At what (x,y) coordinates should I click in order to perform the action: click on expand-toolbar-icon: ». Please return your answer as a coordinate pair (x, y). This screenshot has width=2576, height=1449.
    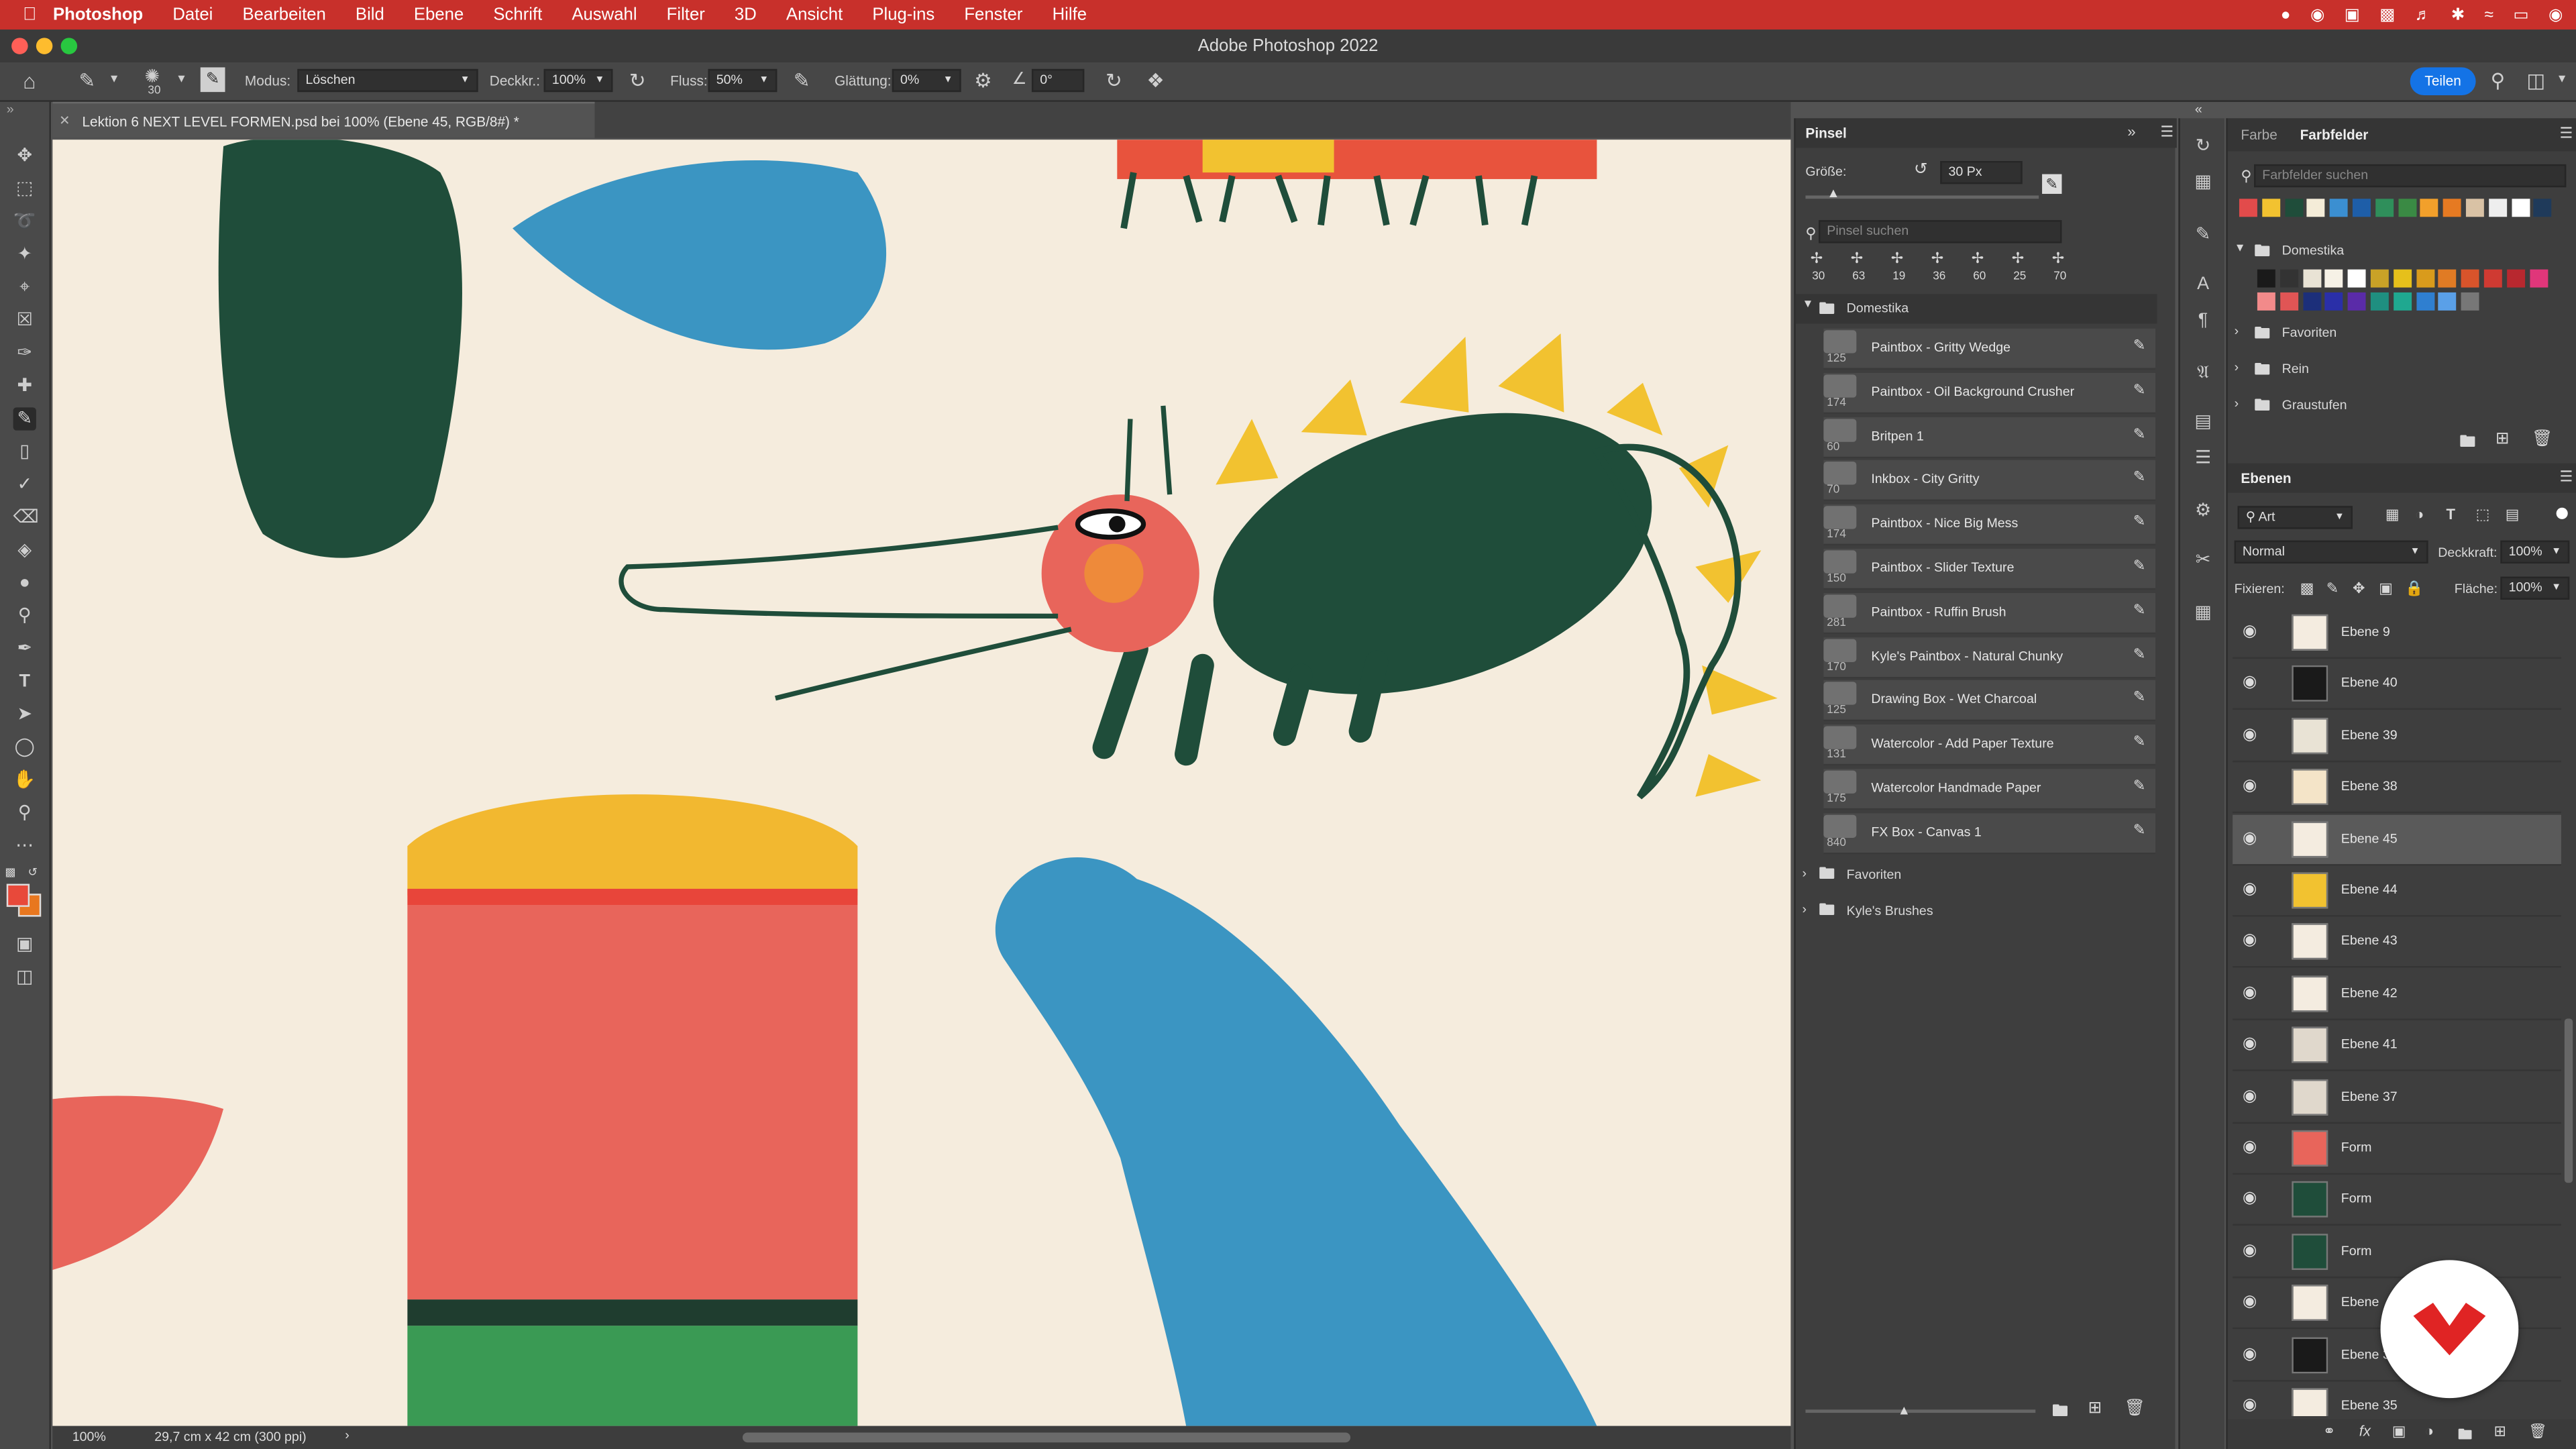
    Looking at the image, I should click on (10, 109).